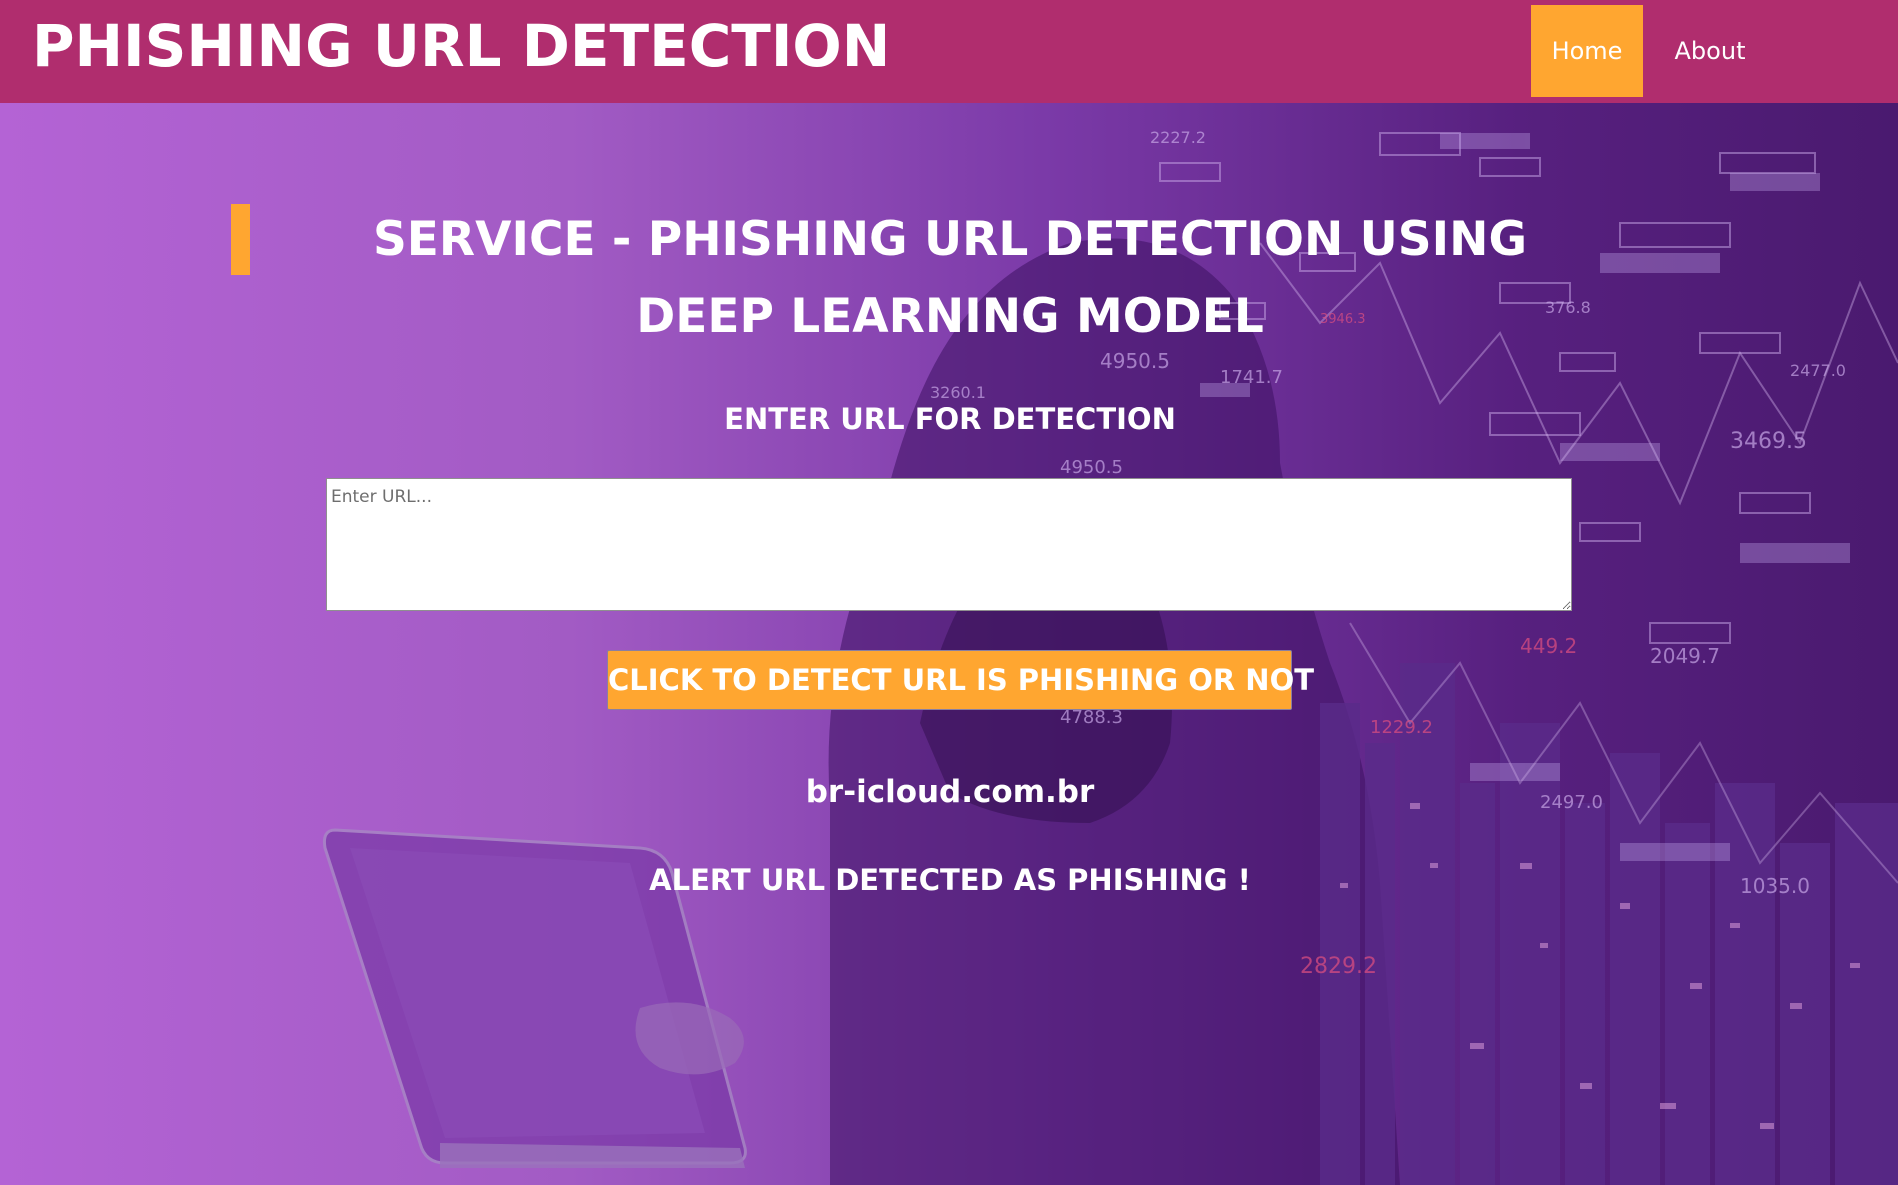 The height and width of the screenshot is (1185, 1898). I want to click on accent-bar, so click(240, 239).